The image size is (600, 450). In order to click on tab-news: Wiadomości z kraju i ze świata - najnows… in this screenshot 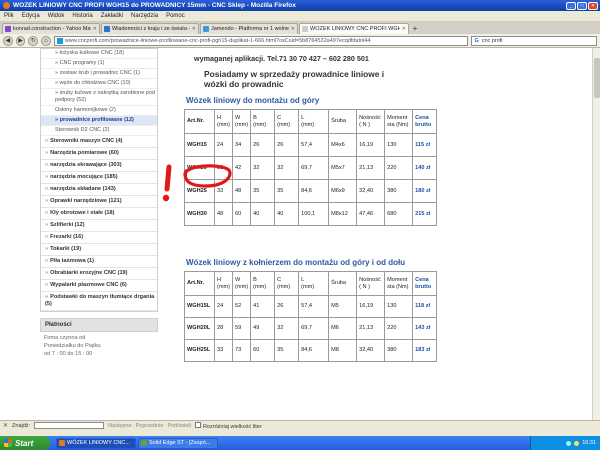, I will do `click(150, 28)`.